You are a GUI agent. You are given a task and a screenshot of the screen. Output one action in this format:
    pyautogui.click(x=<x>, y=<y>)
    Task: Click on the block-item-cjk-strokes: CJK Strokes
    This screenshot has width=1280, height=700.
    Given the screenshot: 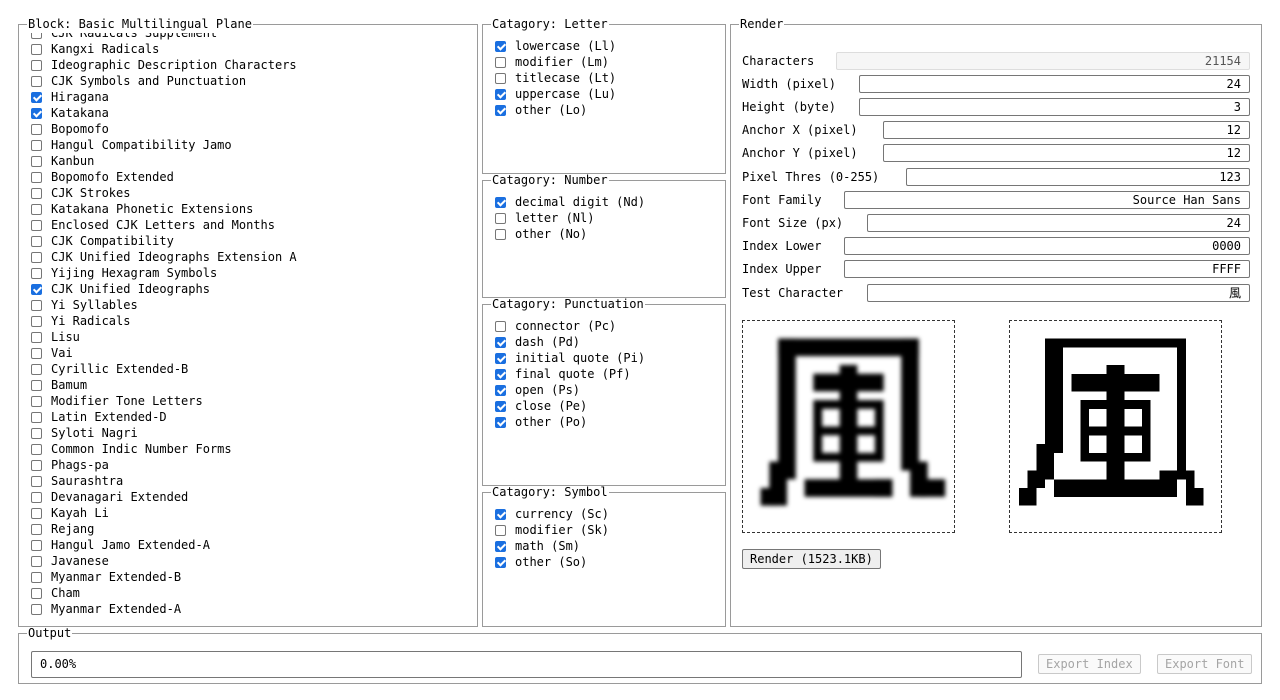 What is the action you would take?
    pyautogui.click(x=164, y=193)
    